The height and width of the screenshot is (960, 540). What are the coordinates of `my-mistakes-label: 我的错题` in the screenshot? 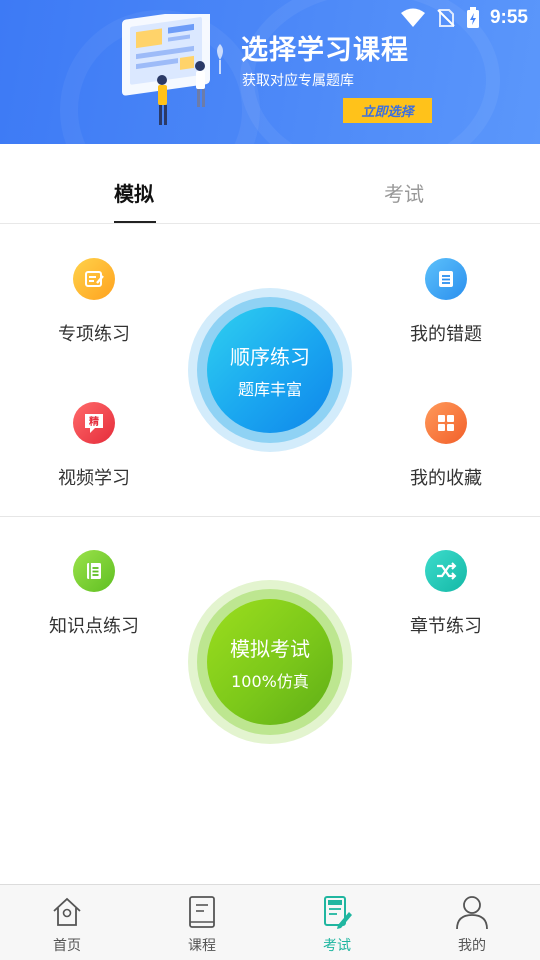 It's located at (446, 334).